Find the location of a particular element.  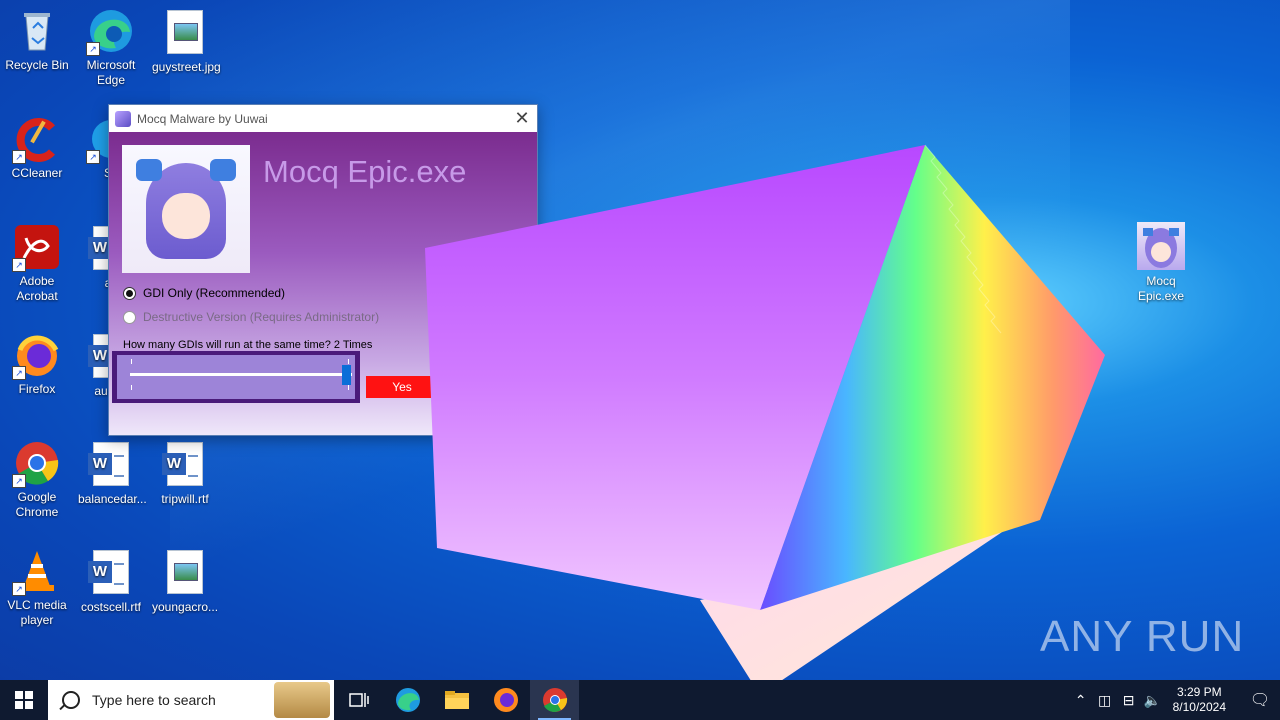

taskbar-edge-button is located at coordinates (407, 700).